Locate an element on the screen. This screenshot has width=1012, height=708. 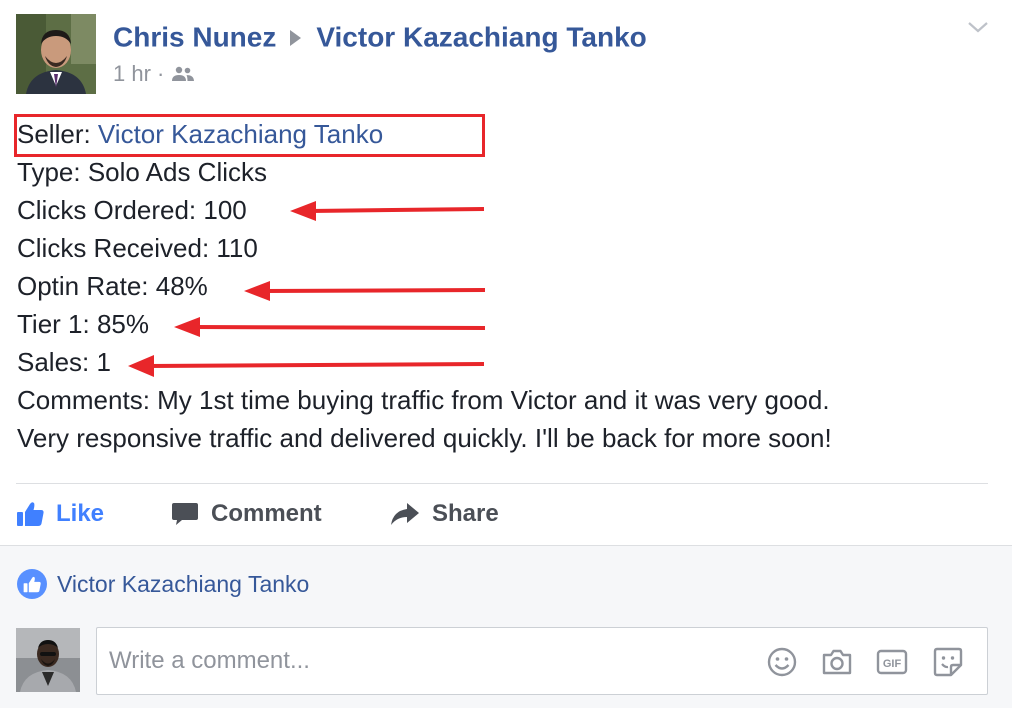
camera-icon is located at coordinates (837, 662).